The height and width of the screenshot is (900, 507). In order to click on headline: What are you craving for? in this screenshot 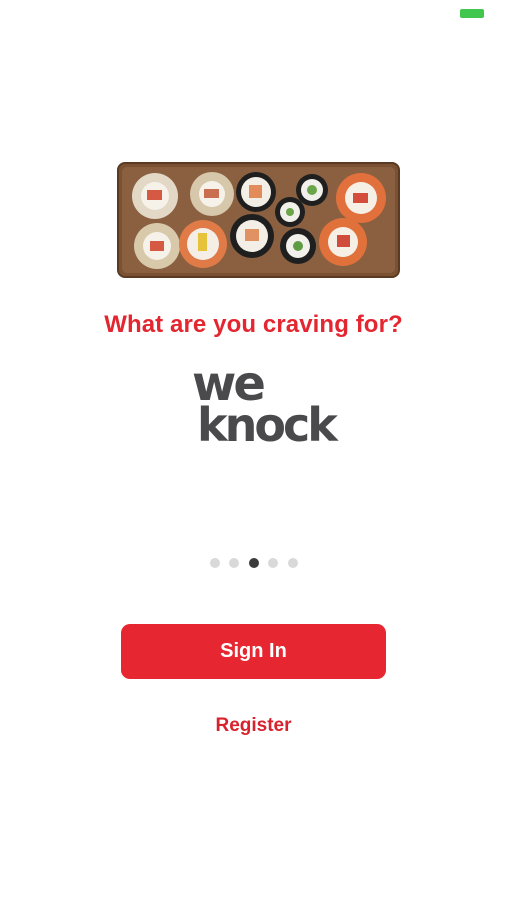, I will do `click(253, 324)`.